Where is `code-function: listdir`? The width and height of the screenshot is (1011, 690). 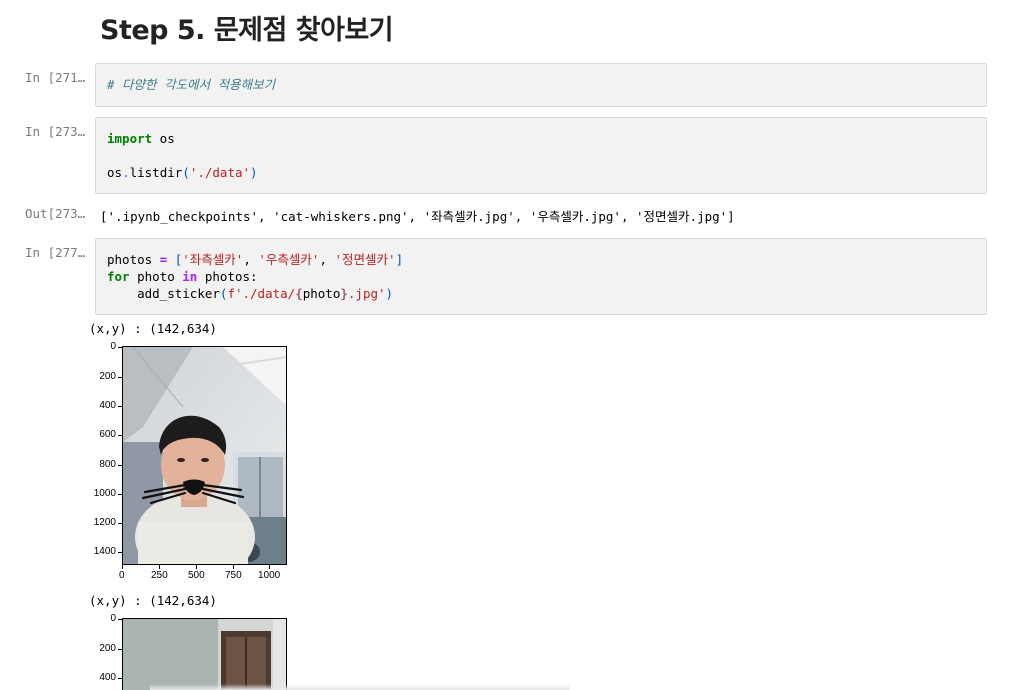 code-function: listdir is located at coordinates (156, 172).